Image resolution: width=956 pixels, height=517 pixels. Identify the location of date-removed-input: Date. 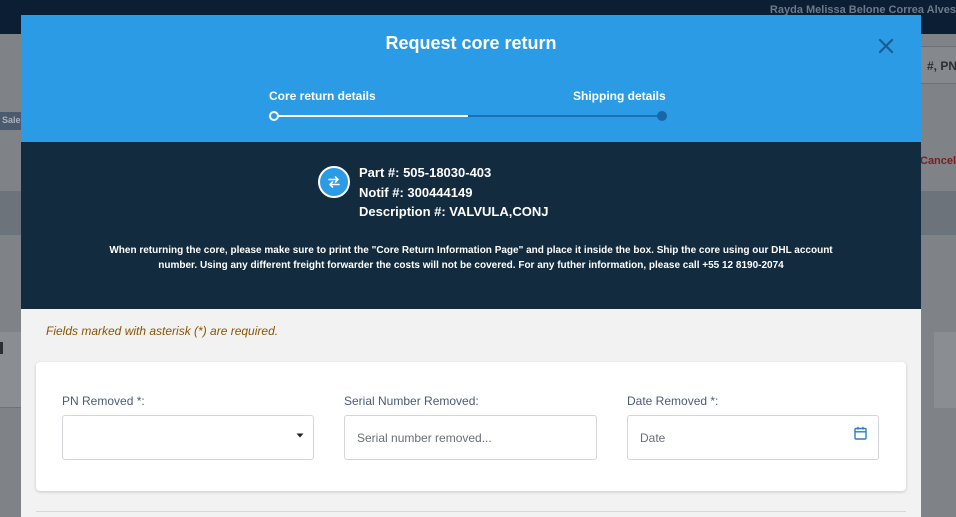
(753, 437).